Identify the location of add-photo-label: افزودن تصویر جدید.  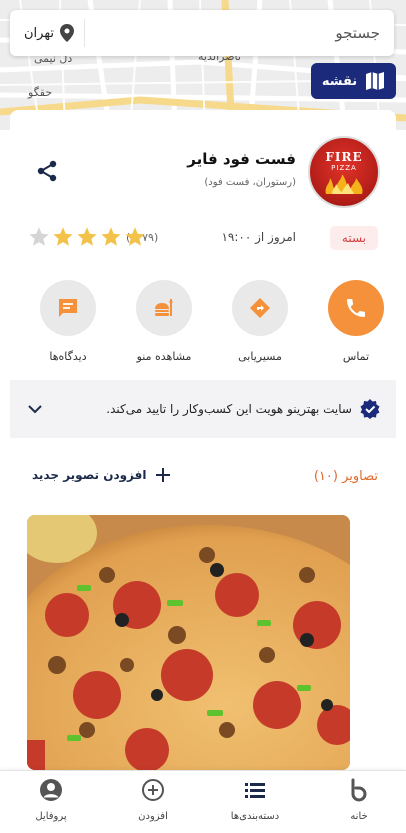
(89, 475).